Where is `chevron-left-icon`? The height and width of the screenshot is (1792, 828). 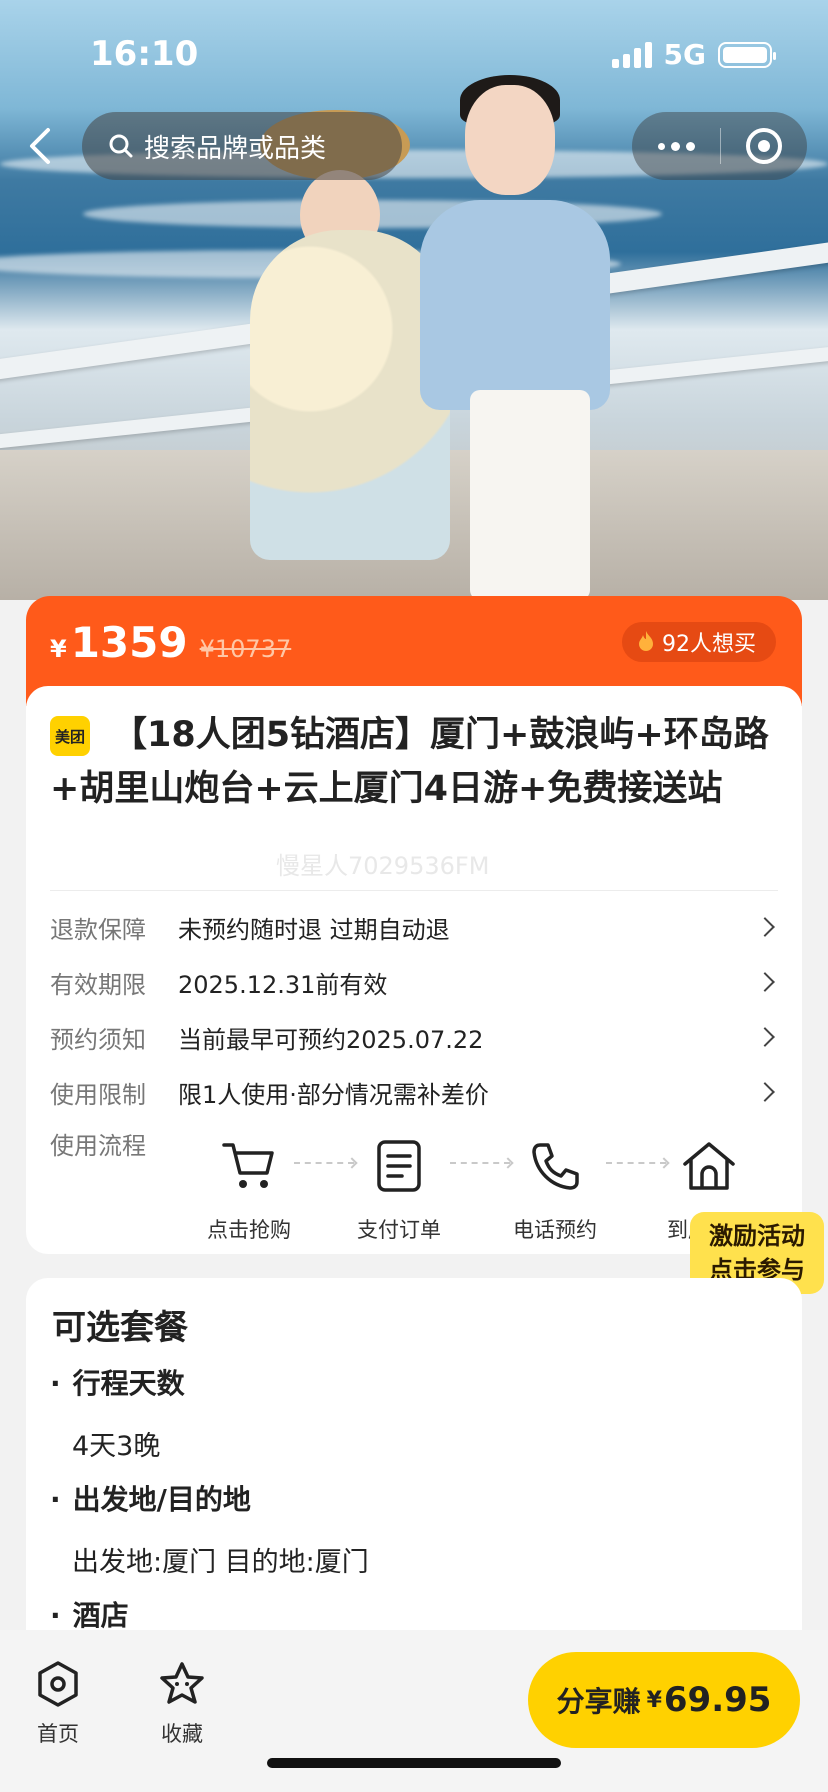 chevron-left-icon is located at coordinates (40, 146).